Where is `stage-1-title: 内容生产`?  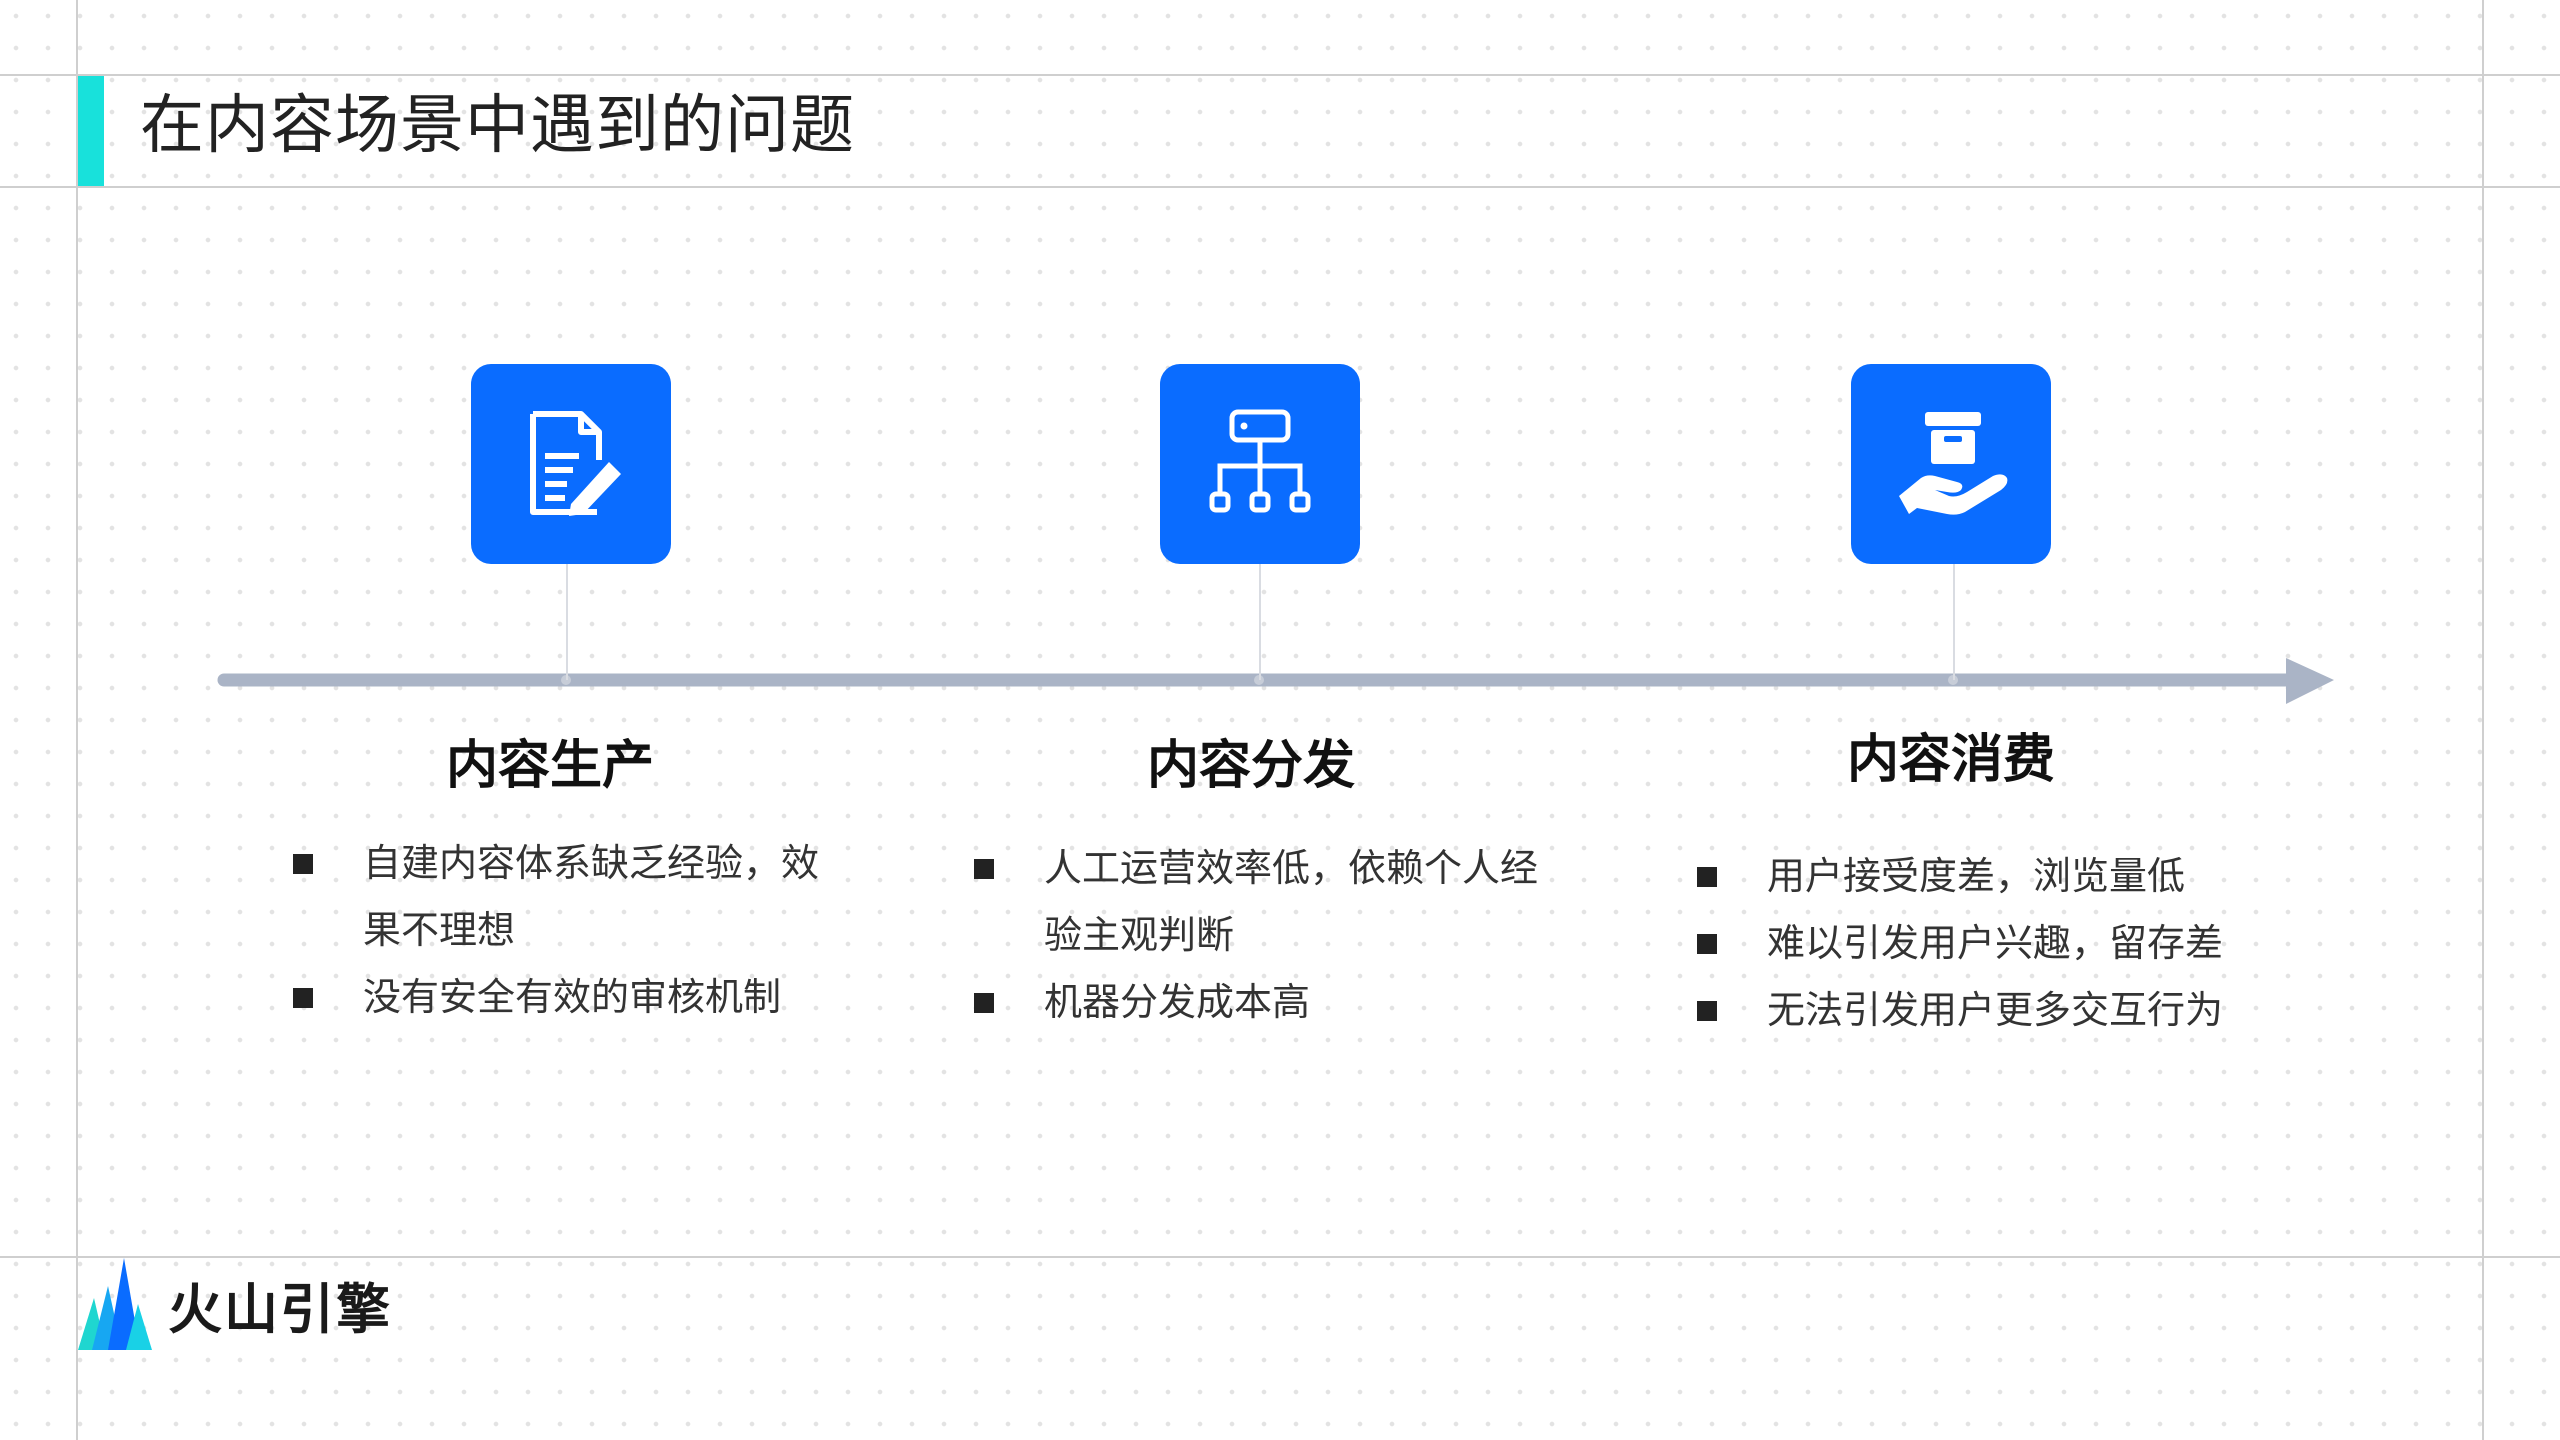
stage-1-title: 内容生产 is located at coordinates (549, 766).